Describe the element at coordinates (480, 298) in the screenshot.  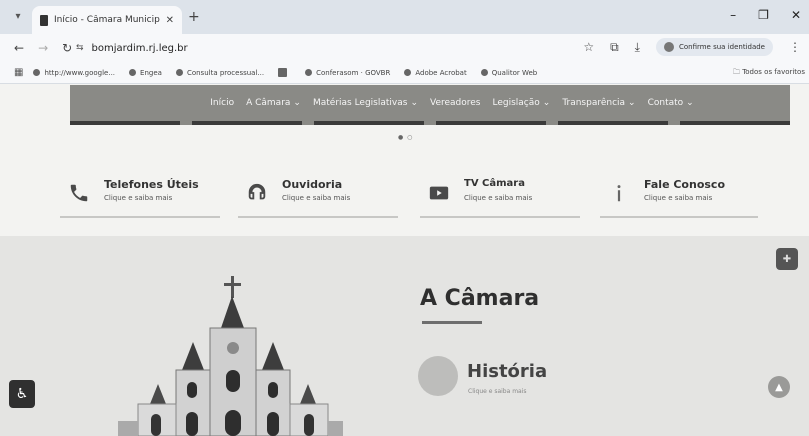
I see `section-title: A Câmara` at that location.